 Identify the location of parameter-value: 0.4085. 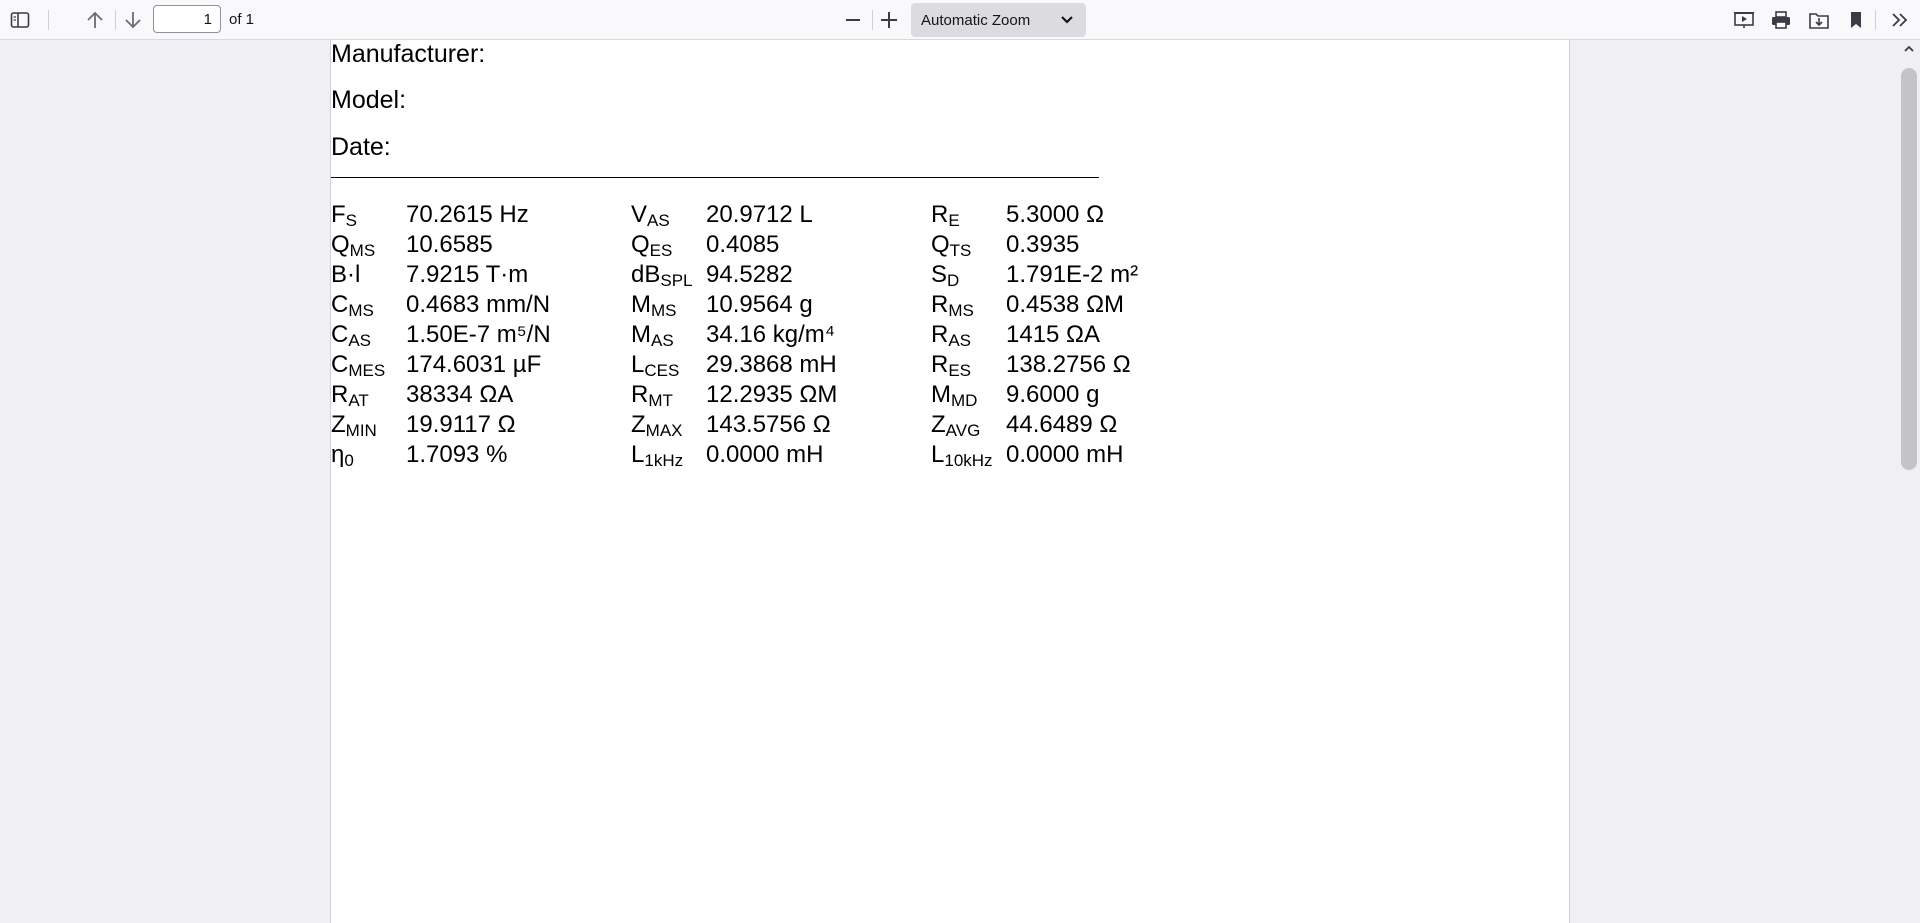
(743, 244).